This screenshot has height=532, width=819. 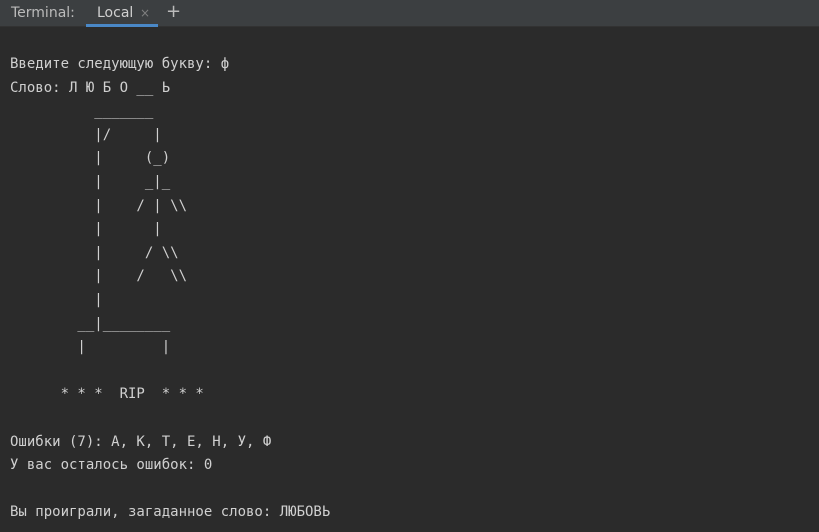 I want to click on terminal-line: | (_), so click(x=90, y=158).